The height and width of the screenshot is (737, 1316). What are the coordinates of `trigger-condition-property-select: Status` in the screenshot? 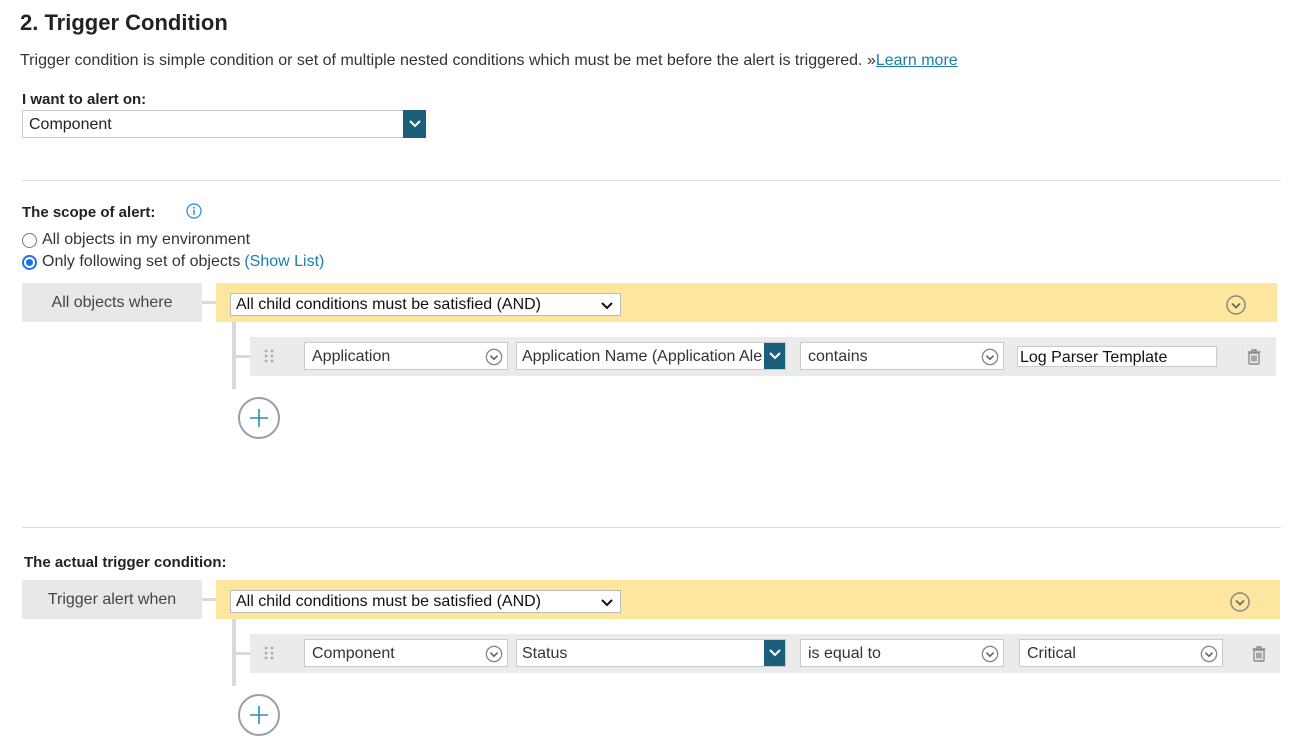 It's located at (651, 653).